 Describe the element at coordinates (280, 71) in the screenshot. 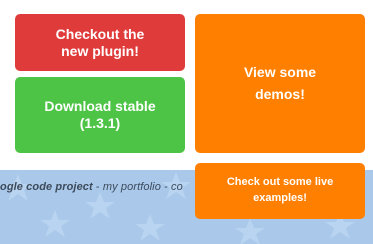

I see `view-demos-label-line1: View some` at that location.